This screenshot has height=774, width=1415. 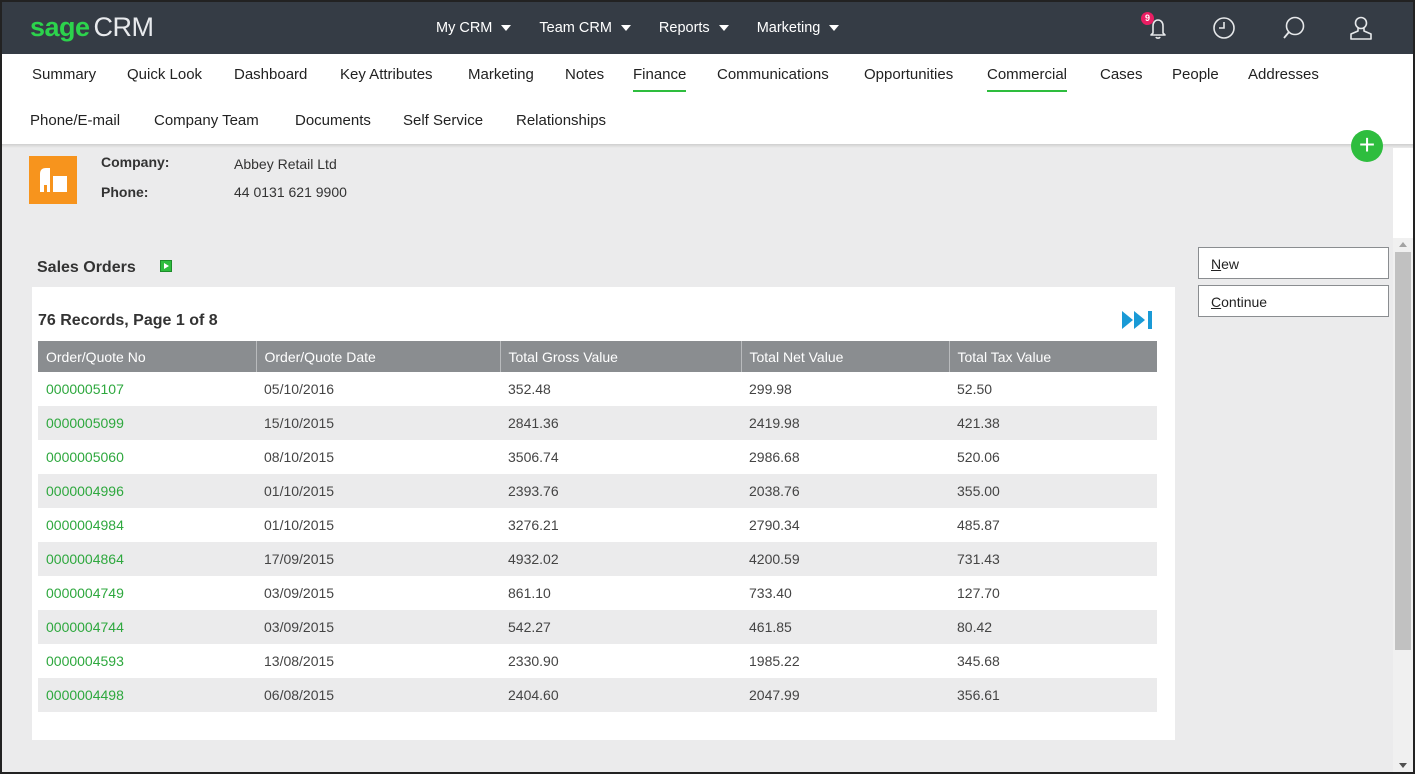 I want to click on continue-button-hotkey: C, so click(x=1216, y=302).